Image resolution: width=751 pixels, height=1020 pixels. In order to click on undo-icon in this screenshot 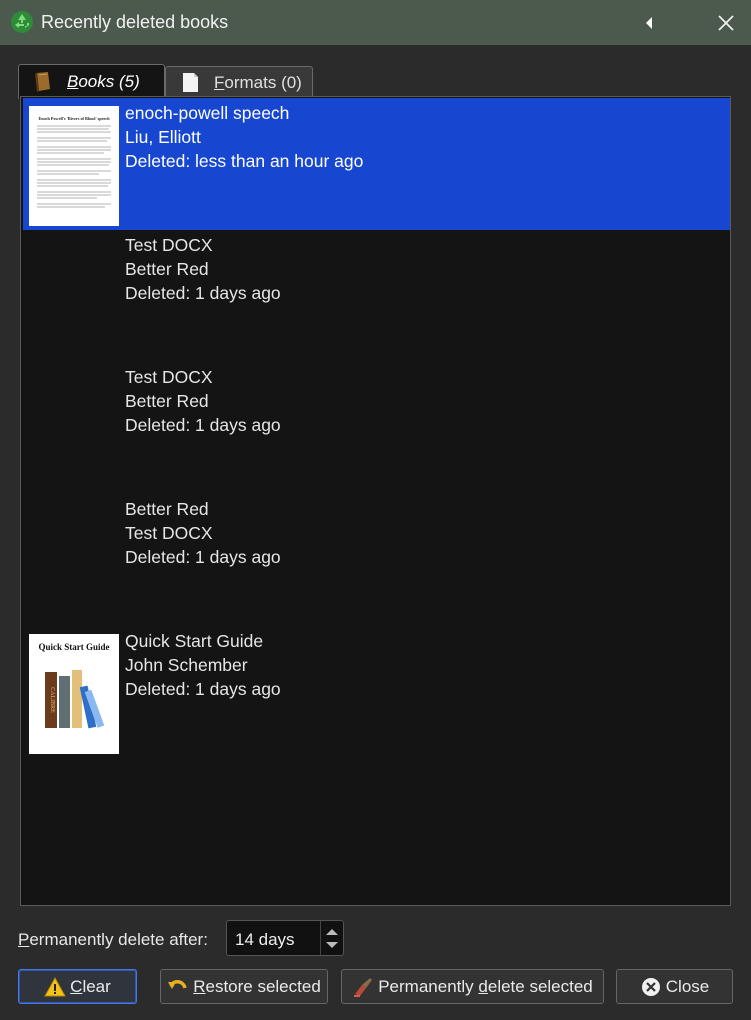, I will do `click(177, 984)`.